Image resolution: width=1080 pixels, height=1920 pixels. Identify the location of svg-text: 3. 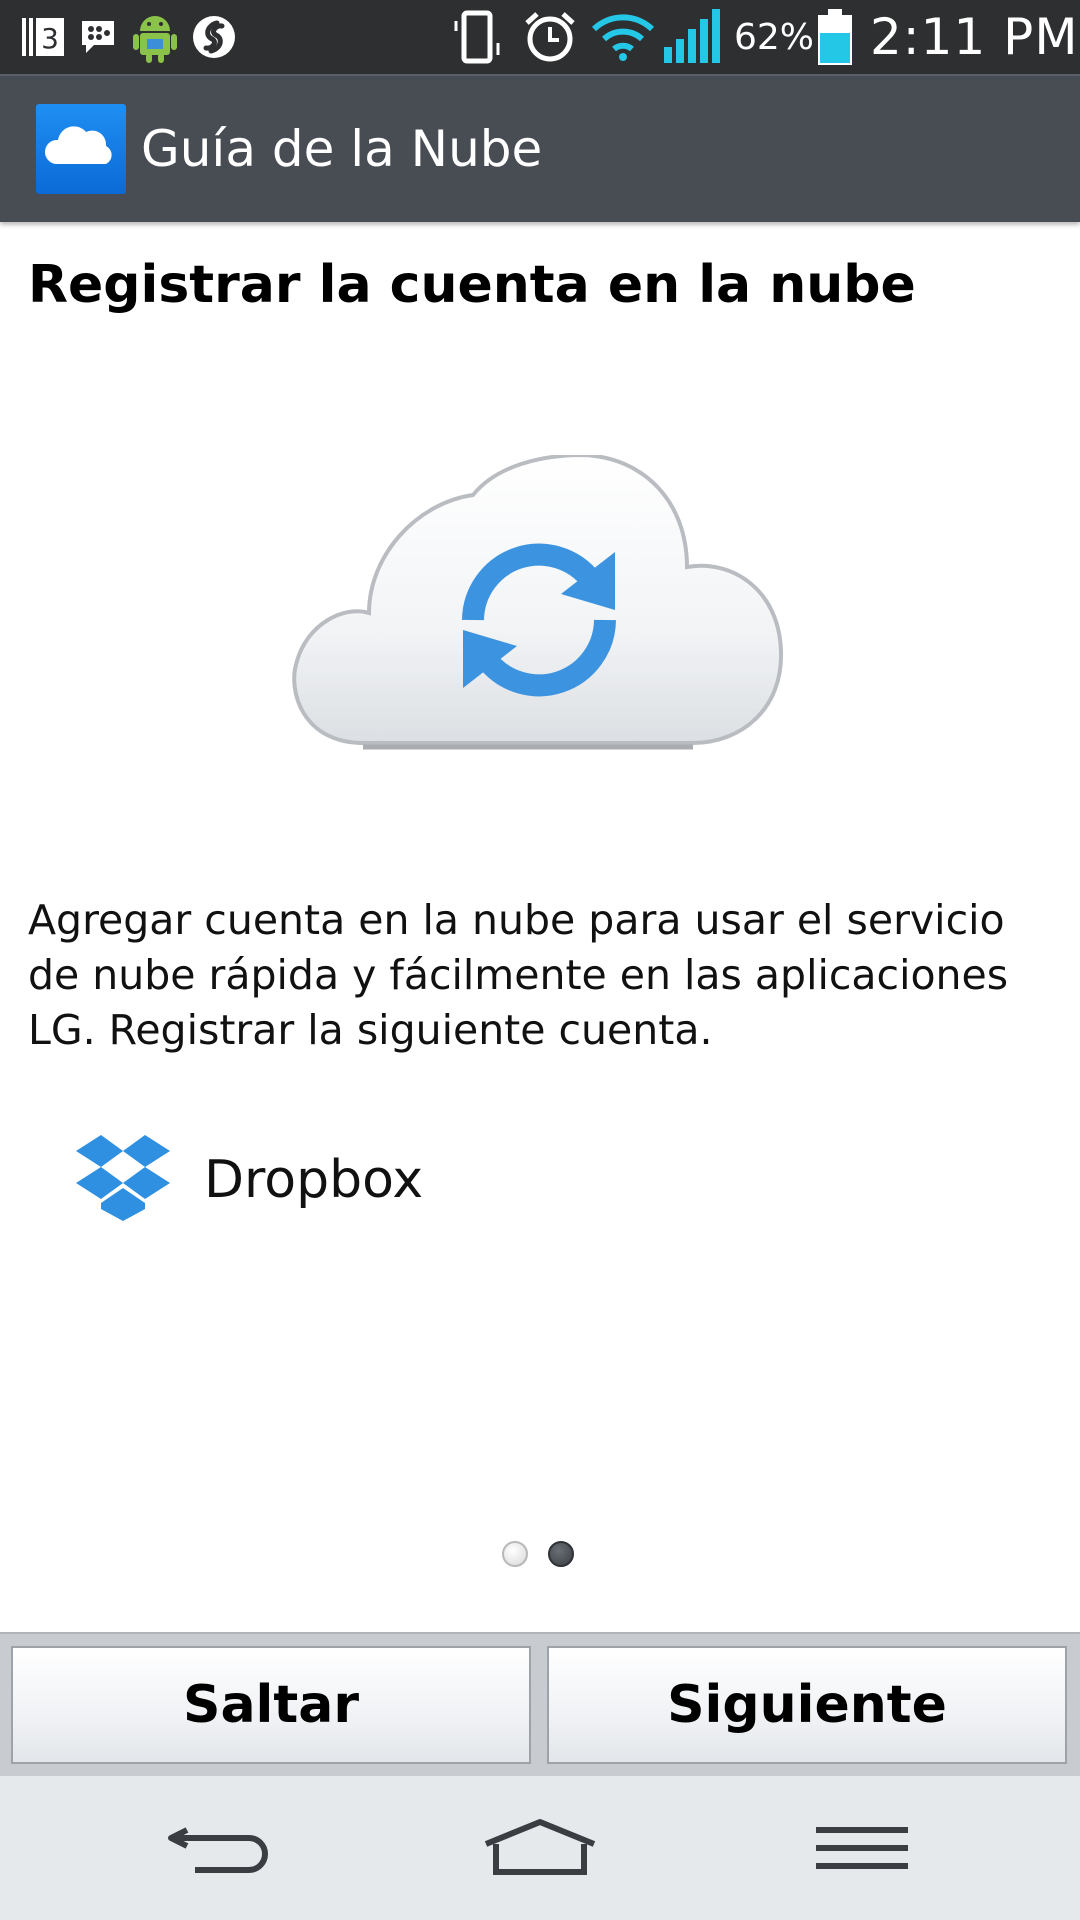
(50, 38).